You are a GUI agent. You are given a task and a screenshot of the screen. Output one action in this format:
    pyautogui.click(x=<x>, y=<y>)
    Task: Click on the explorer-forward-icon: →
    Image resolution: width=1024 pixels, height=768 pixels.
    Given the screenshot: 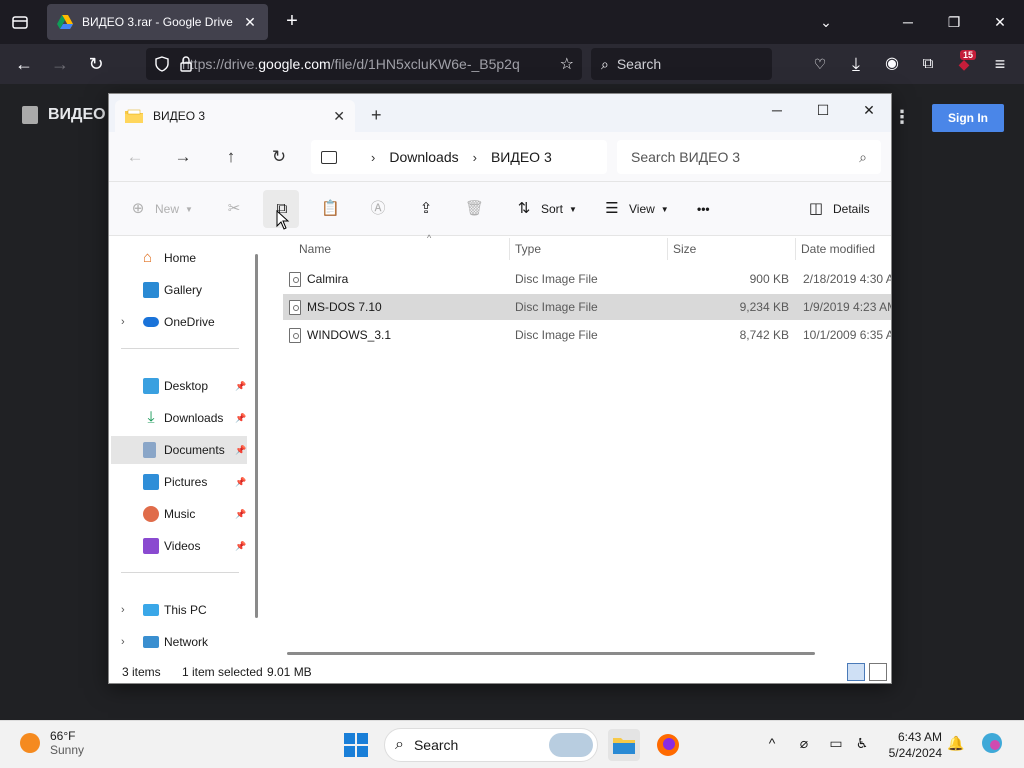 What is the action you would take?
    pyautogui.click(x=183, y=157)
    